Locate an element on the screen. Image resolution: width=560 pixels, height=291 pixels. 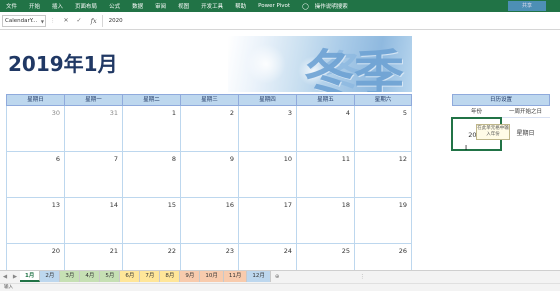
weekday-header: 星期二 is located at coordinates (151, 100).